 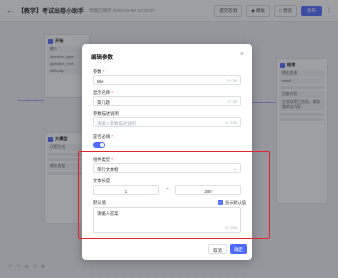 I want to click on fit-view-icon: ✥, so click(x=43, y=267).